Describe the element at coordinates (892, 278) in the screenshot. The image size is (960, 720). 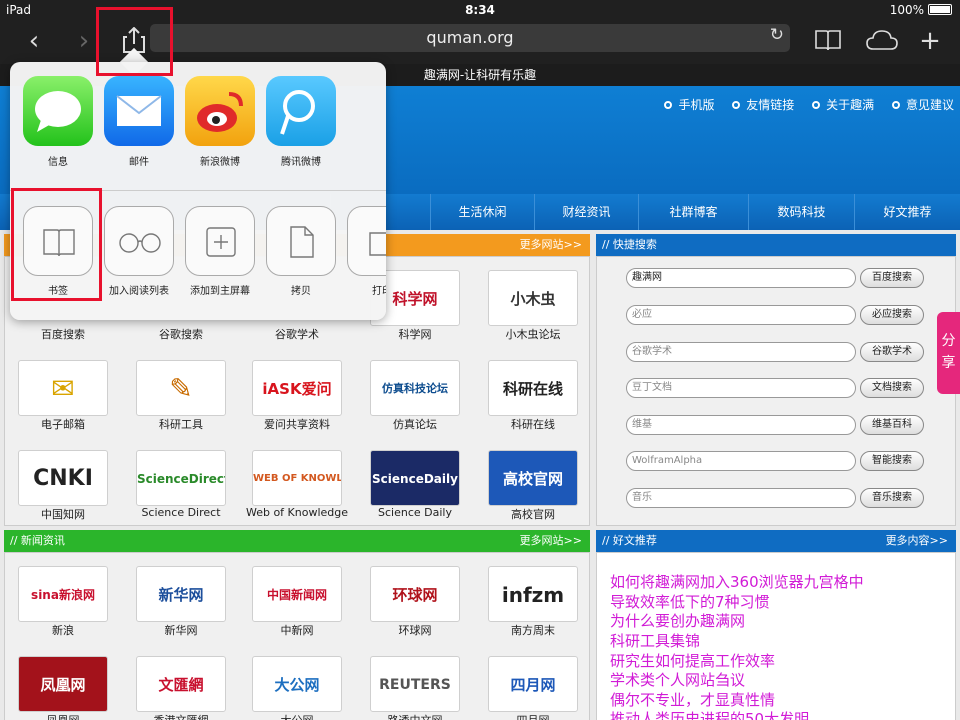
I see `baidu-search-button: 百度搜索` at that location.